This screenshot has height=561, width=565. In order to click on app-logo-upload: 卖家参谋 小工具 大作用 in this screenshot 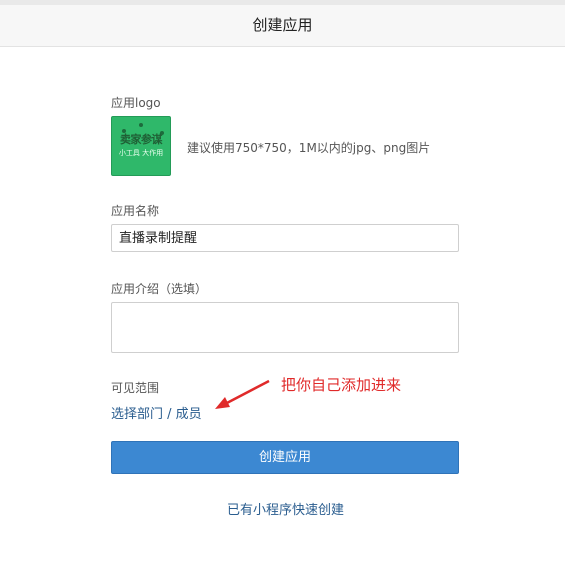, I will do `click(141, 146)`.